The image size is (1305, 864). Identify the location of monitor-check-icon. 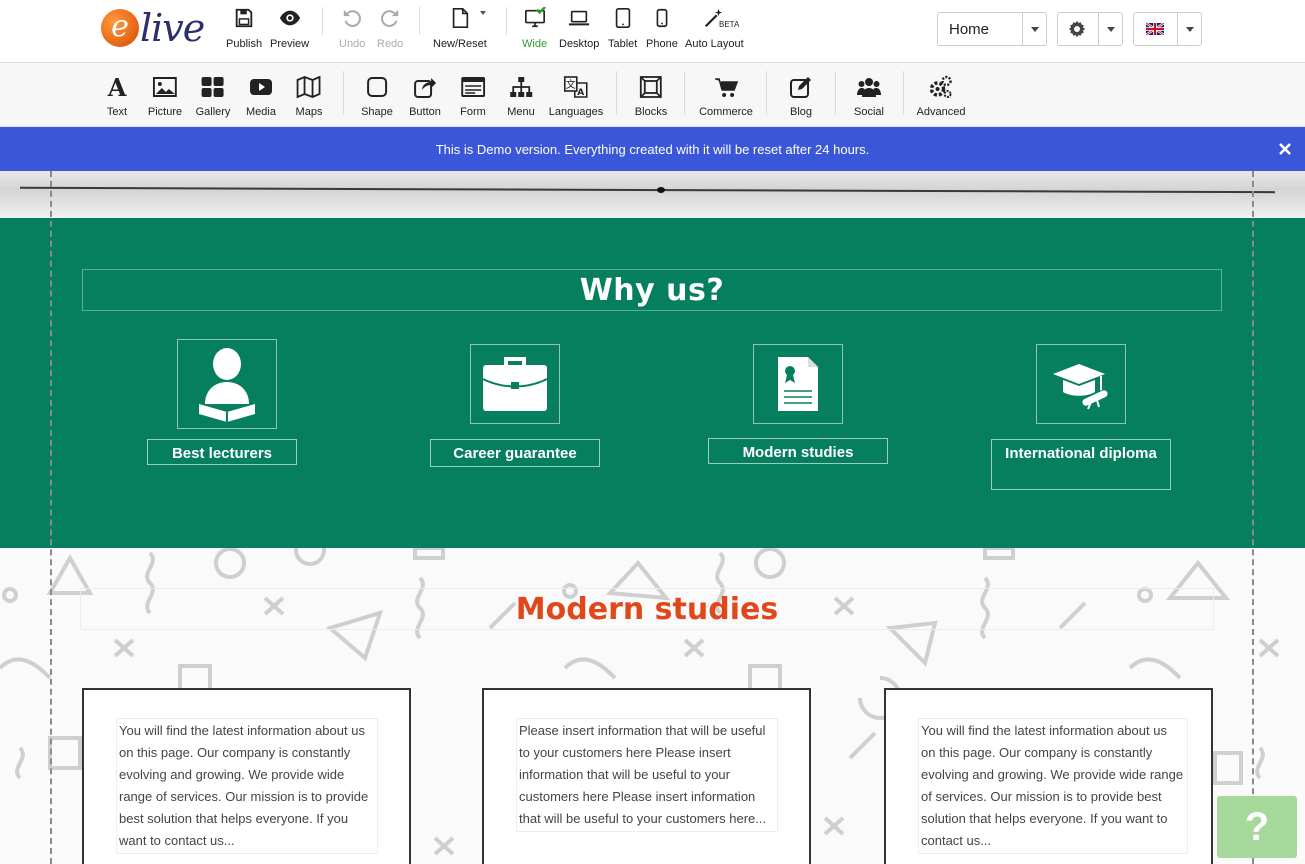
(535, 17).